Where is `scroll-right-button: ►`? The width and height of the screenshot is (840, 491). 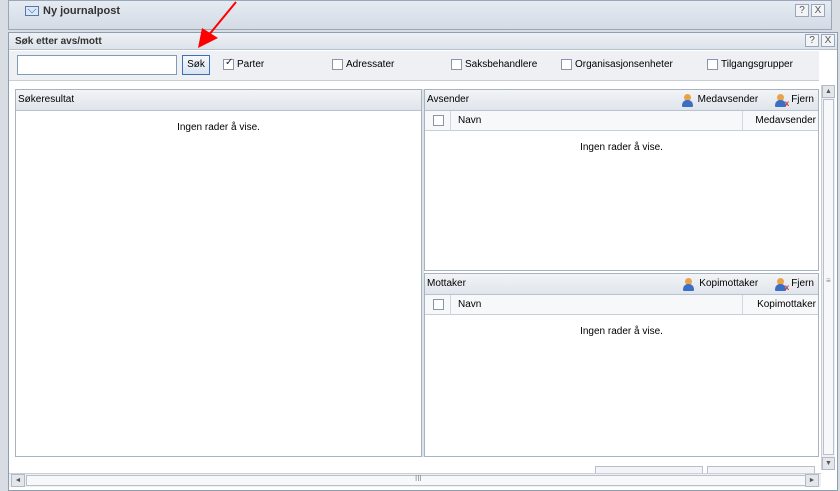 scroll-right-button: ► is located at coordinates (812, 480).